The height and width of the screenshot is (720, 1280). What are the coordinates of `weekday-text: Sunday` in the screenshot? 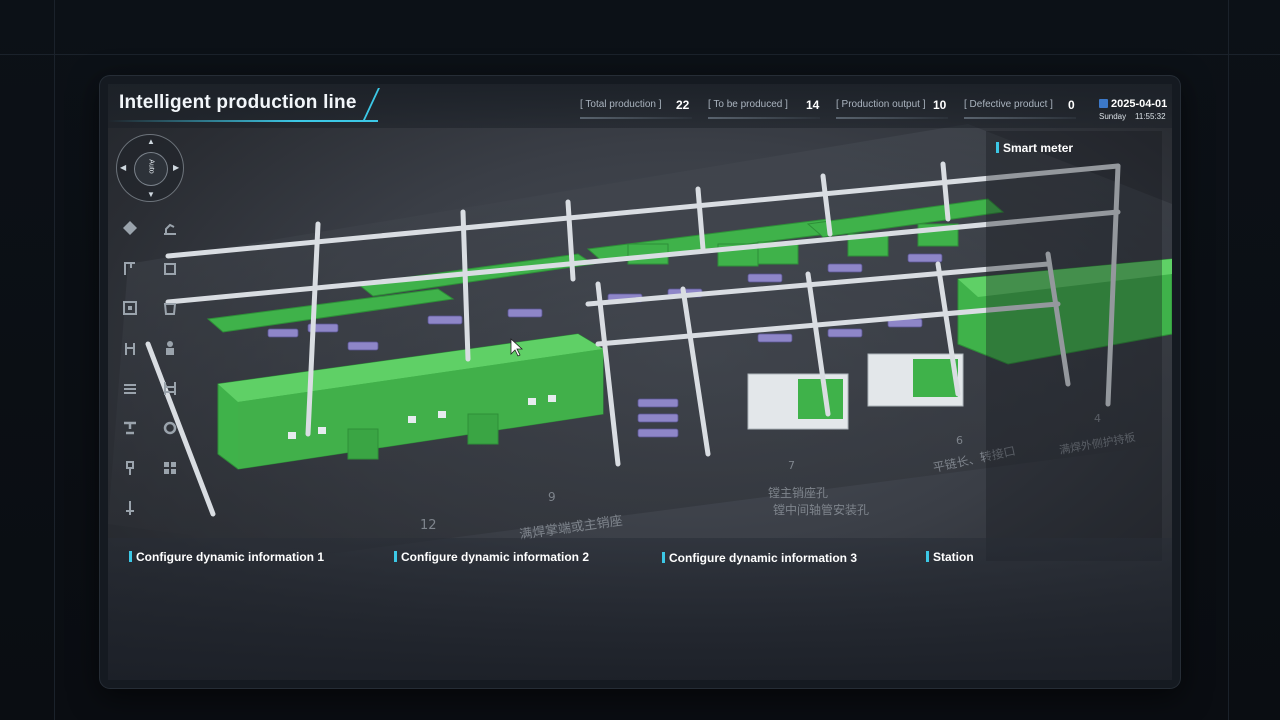 It's located at (1113, 116).